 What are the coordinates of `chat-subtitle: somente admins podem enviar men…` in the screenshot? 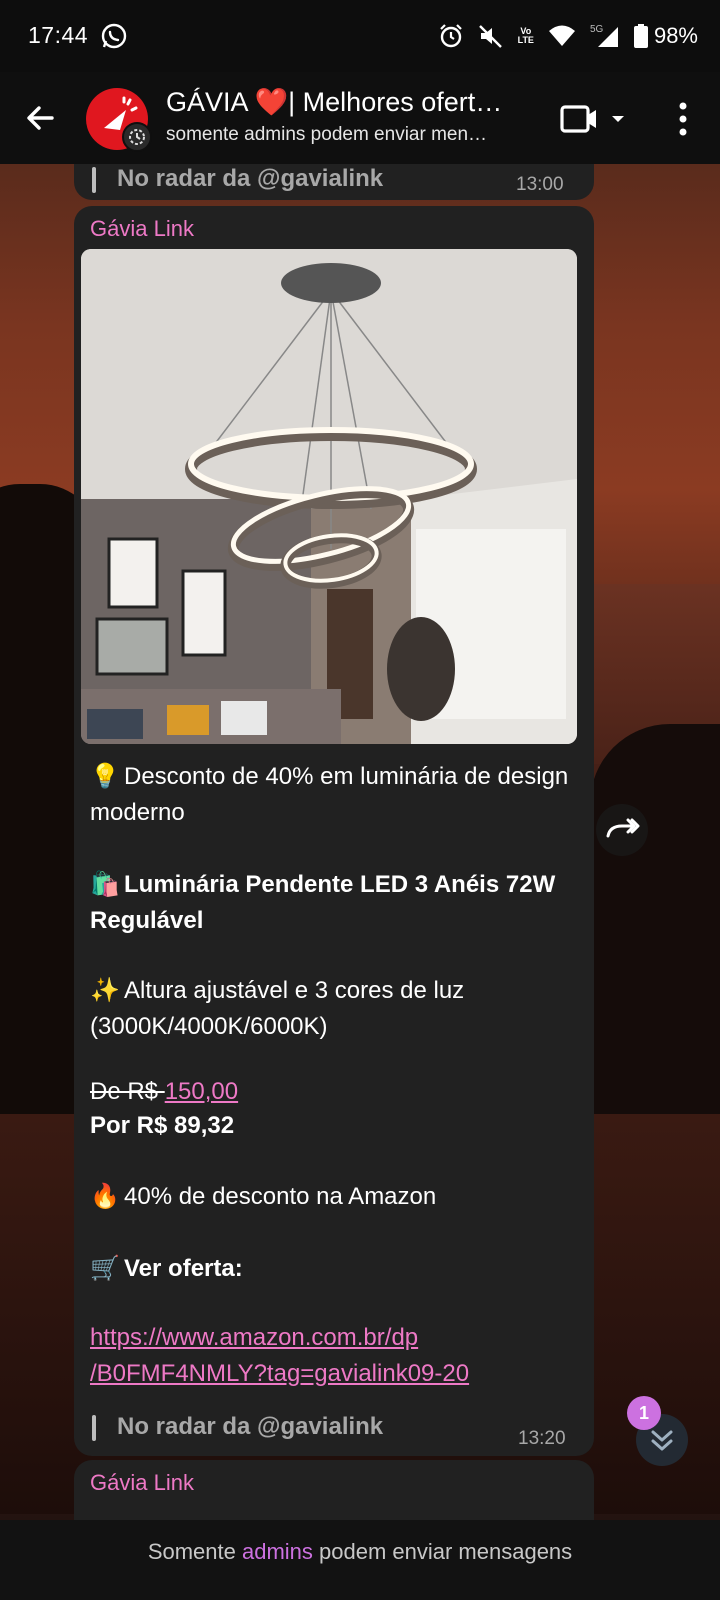 It's located at (351, 135).